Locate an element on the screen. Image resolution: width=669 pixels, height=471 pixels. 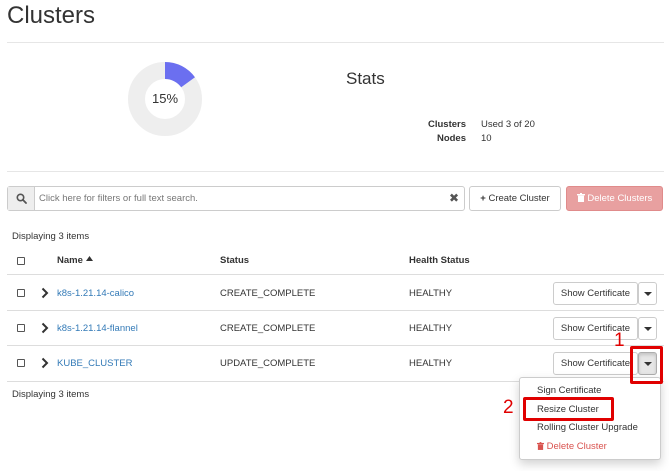
item-count-top: Displaying 3 items is located at coordinates (51, 236).